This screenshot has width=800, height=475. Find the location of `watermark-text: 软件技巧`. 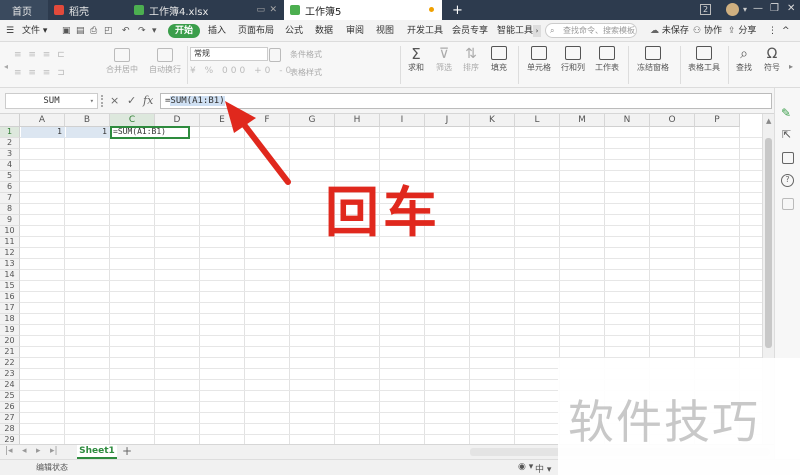

watermark-text: 软件技巧 is located at coordinates (664, 422).